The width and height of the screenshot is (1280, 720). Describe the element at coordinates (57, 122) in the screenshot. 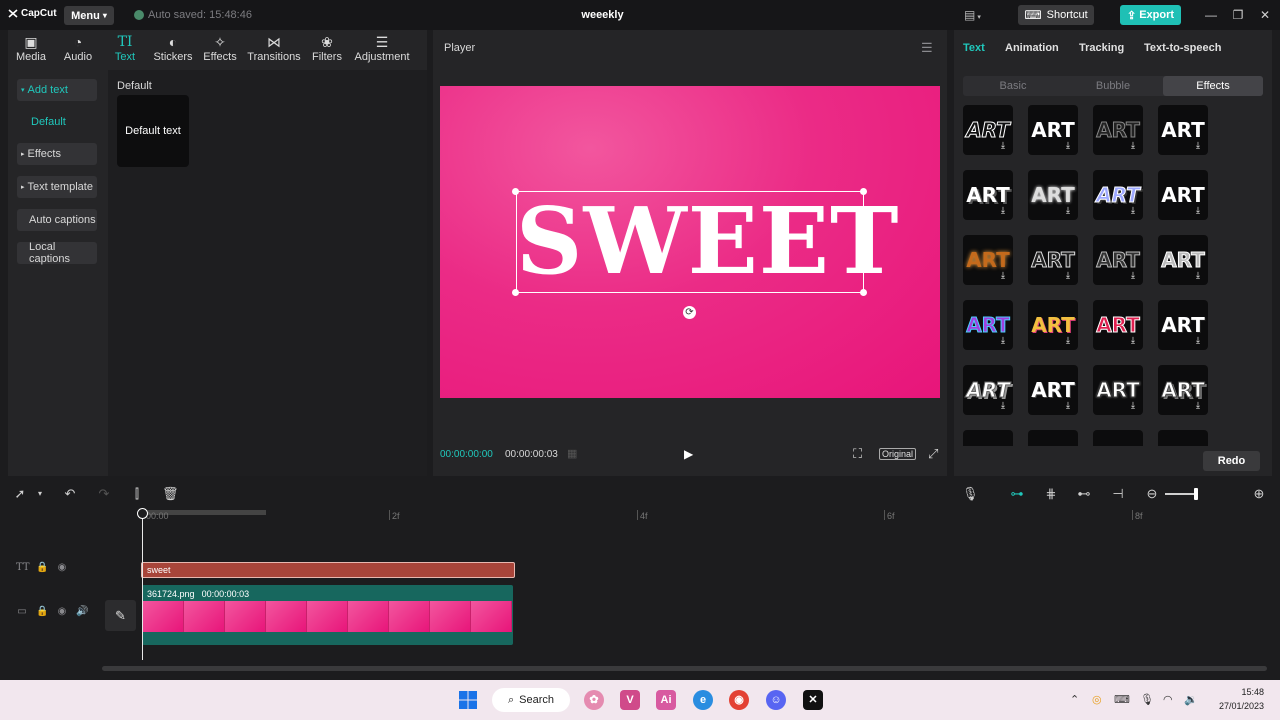

I see `sidebar-item-default: Default` at that location.